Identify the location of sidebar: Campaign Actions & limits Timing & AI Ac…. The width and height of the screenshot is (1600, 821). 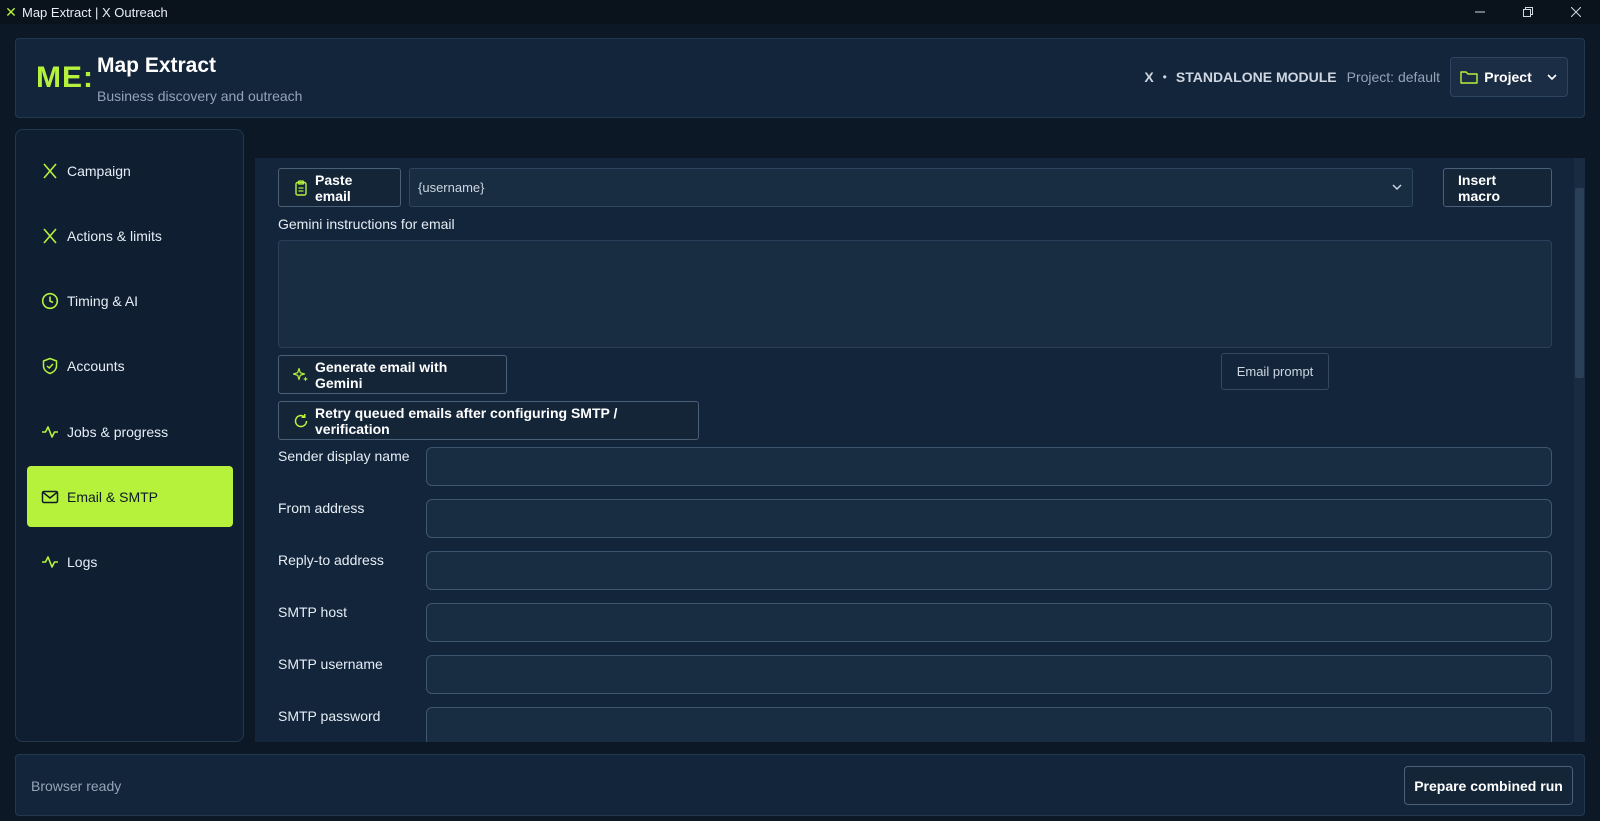
(129, 435).